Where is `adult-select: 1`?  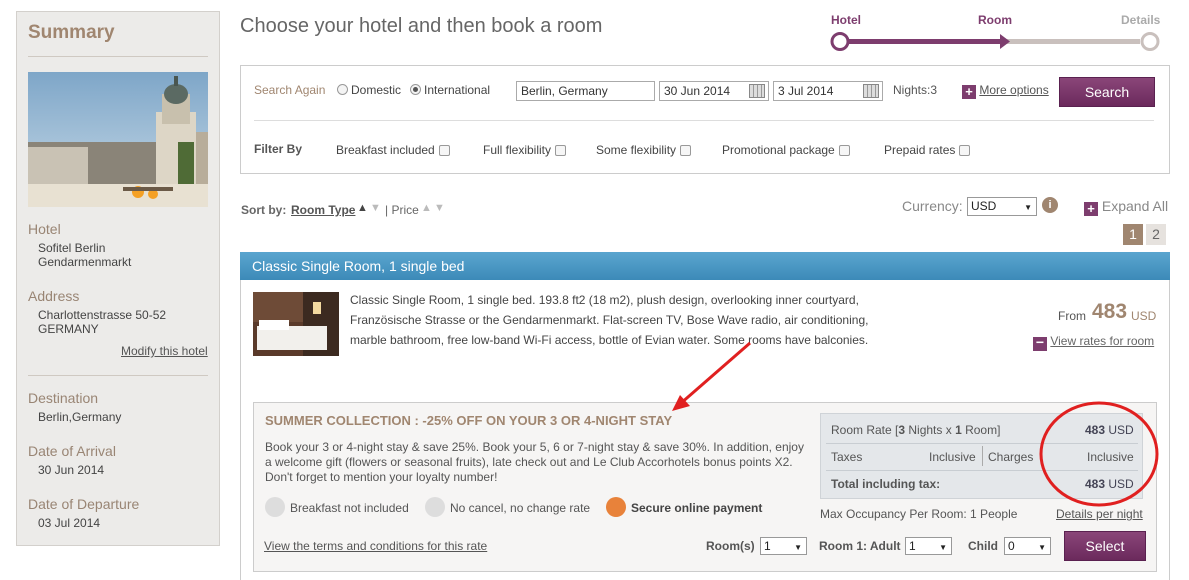
adult-select: 1 is located at coordinates (928, 546).